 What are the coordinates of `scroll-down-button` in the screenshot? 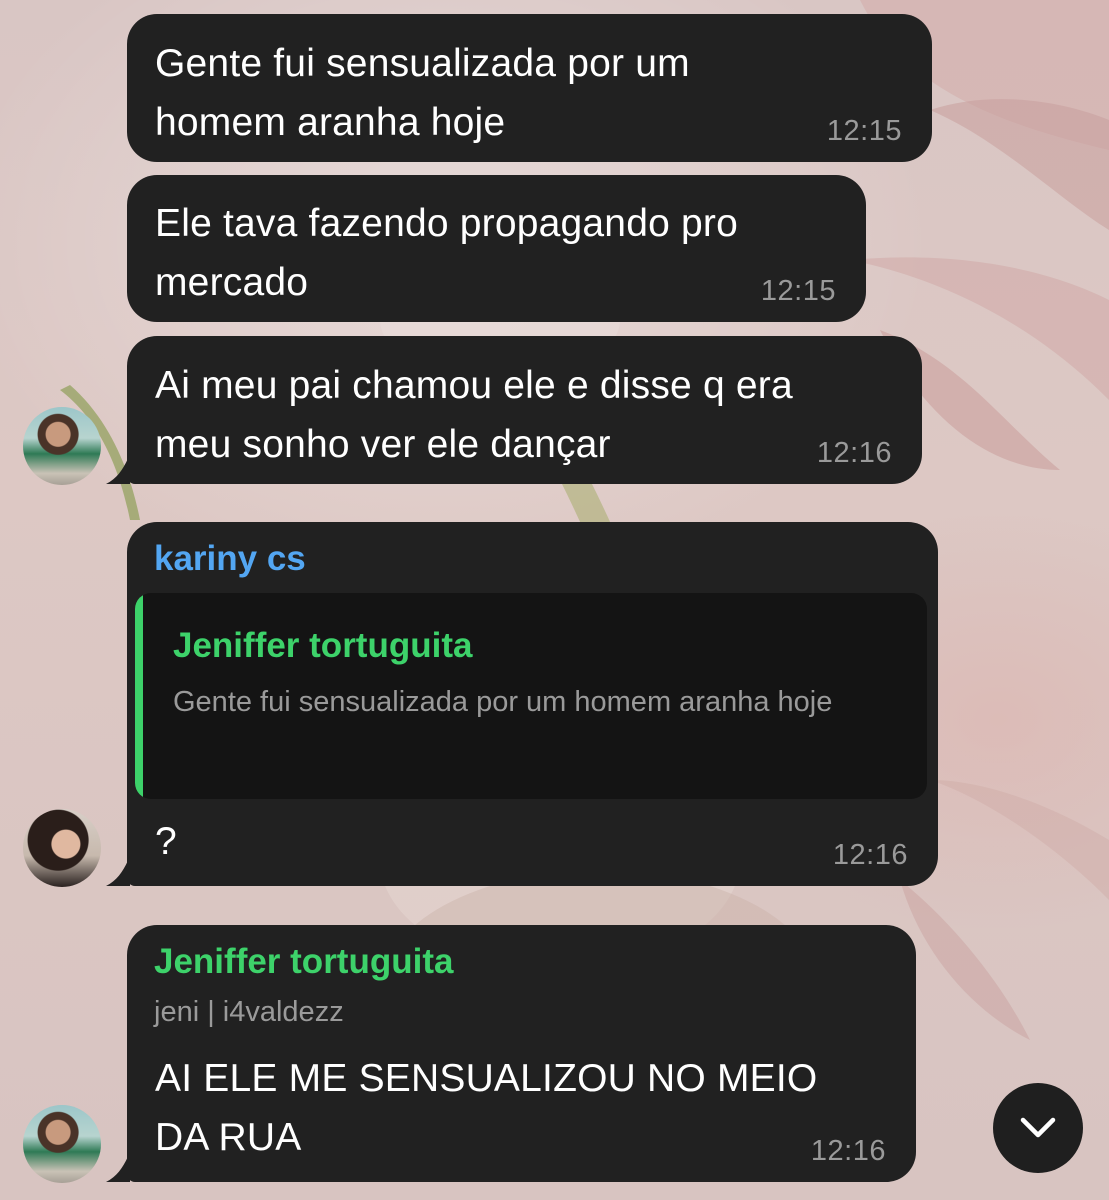 It's located at (1038, 1128).